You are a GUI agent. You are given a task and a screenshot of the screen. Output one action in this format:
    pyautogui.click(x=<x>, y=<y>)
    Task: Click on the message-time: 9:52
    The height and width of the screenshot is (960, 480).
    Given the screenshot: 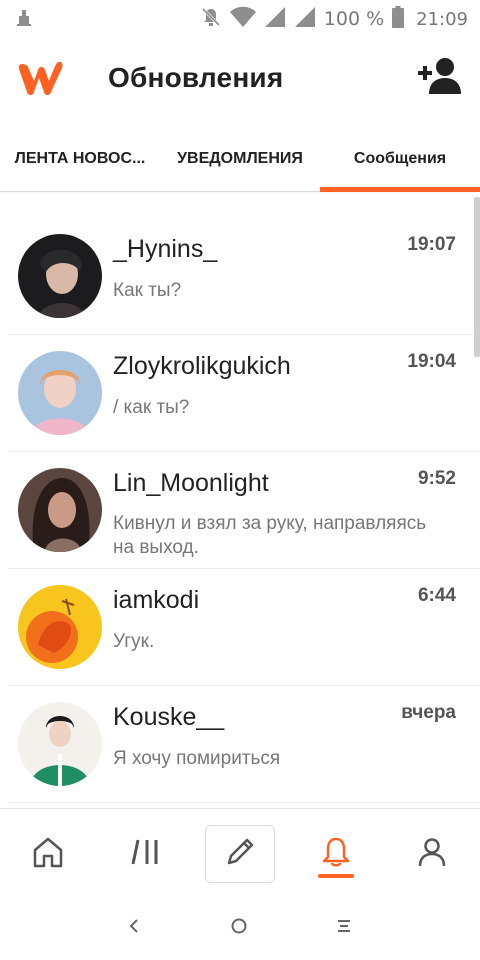 What is the action you would take?
    pyautogui.click(x=436, y=478)
    